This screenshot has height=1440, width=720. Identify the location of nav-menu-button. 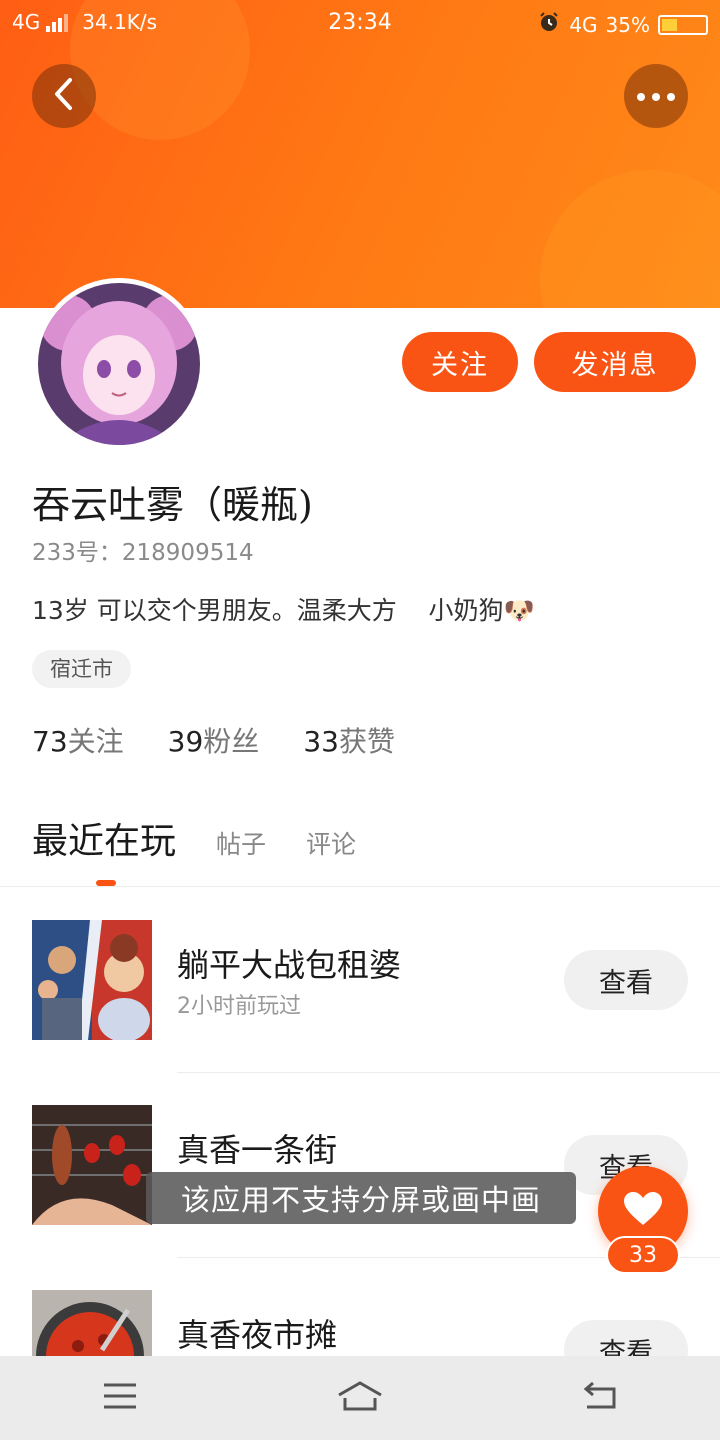
(120, 1398).